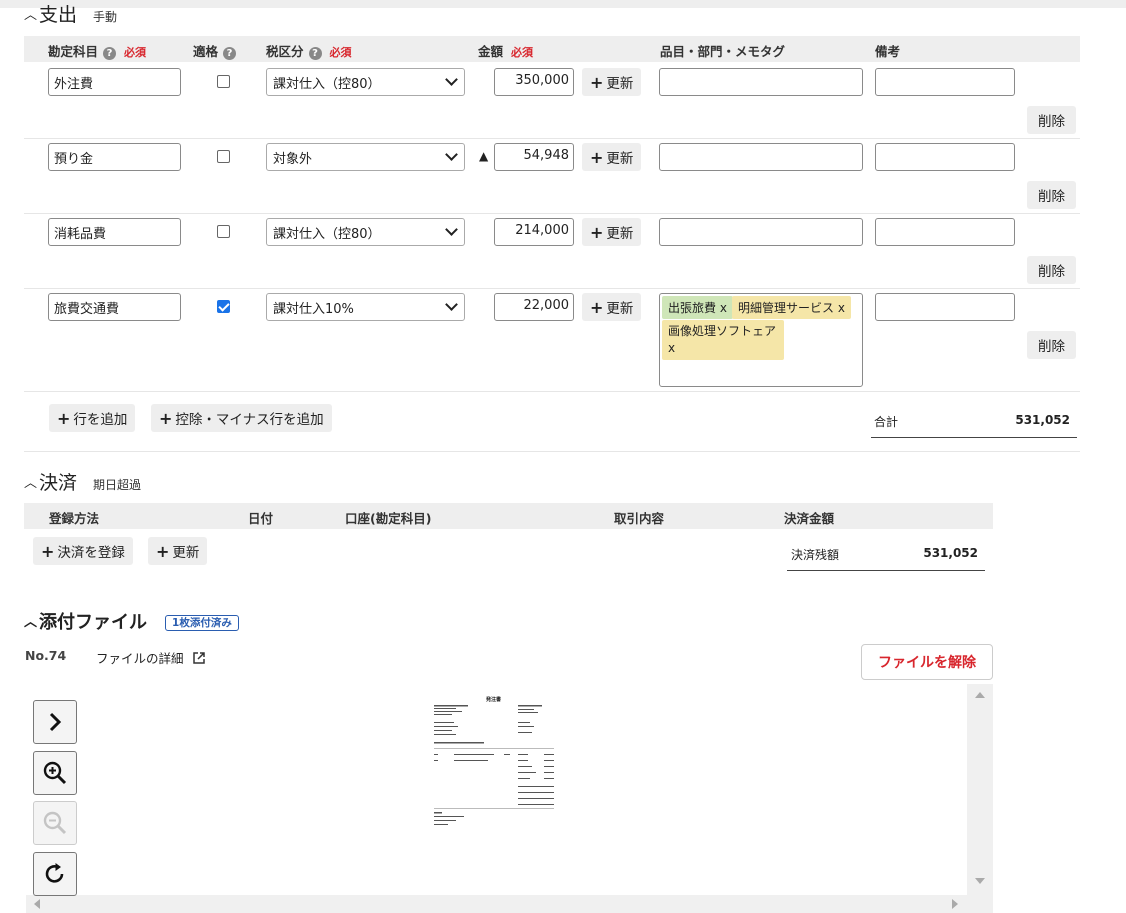  I want to click on rotate-button, so click(55, 874).